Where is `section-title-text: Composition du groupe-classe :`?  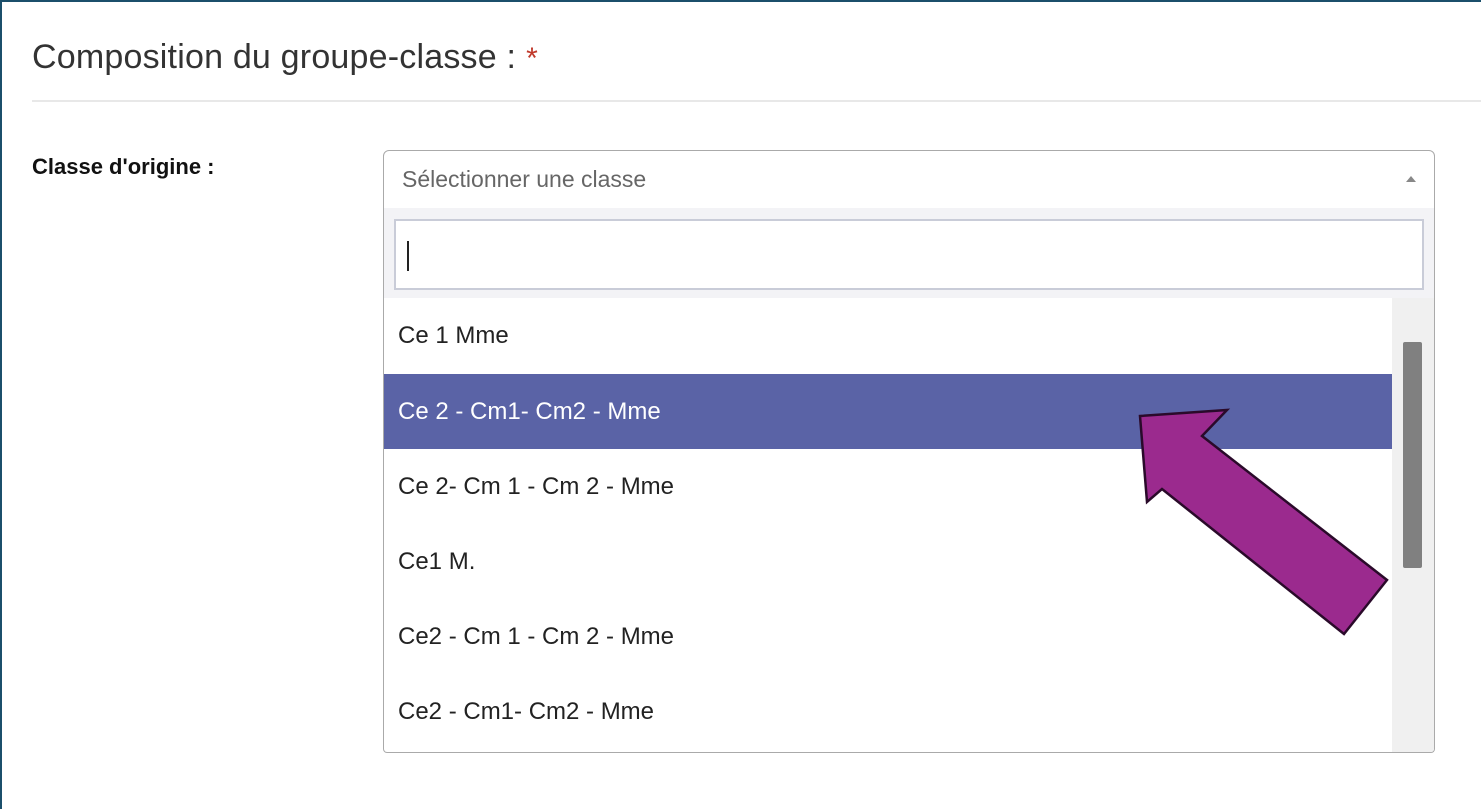 section-title-text: Composition du groupe-classe : is located at coordinates (274, 57).